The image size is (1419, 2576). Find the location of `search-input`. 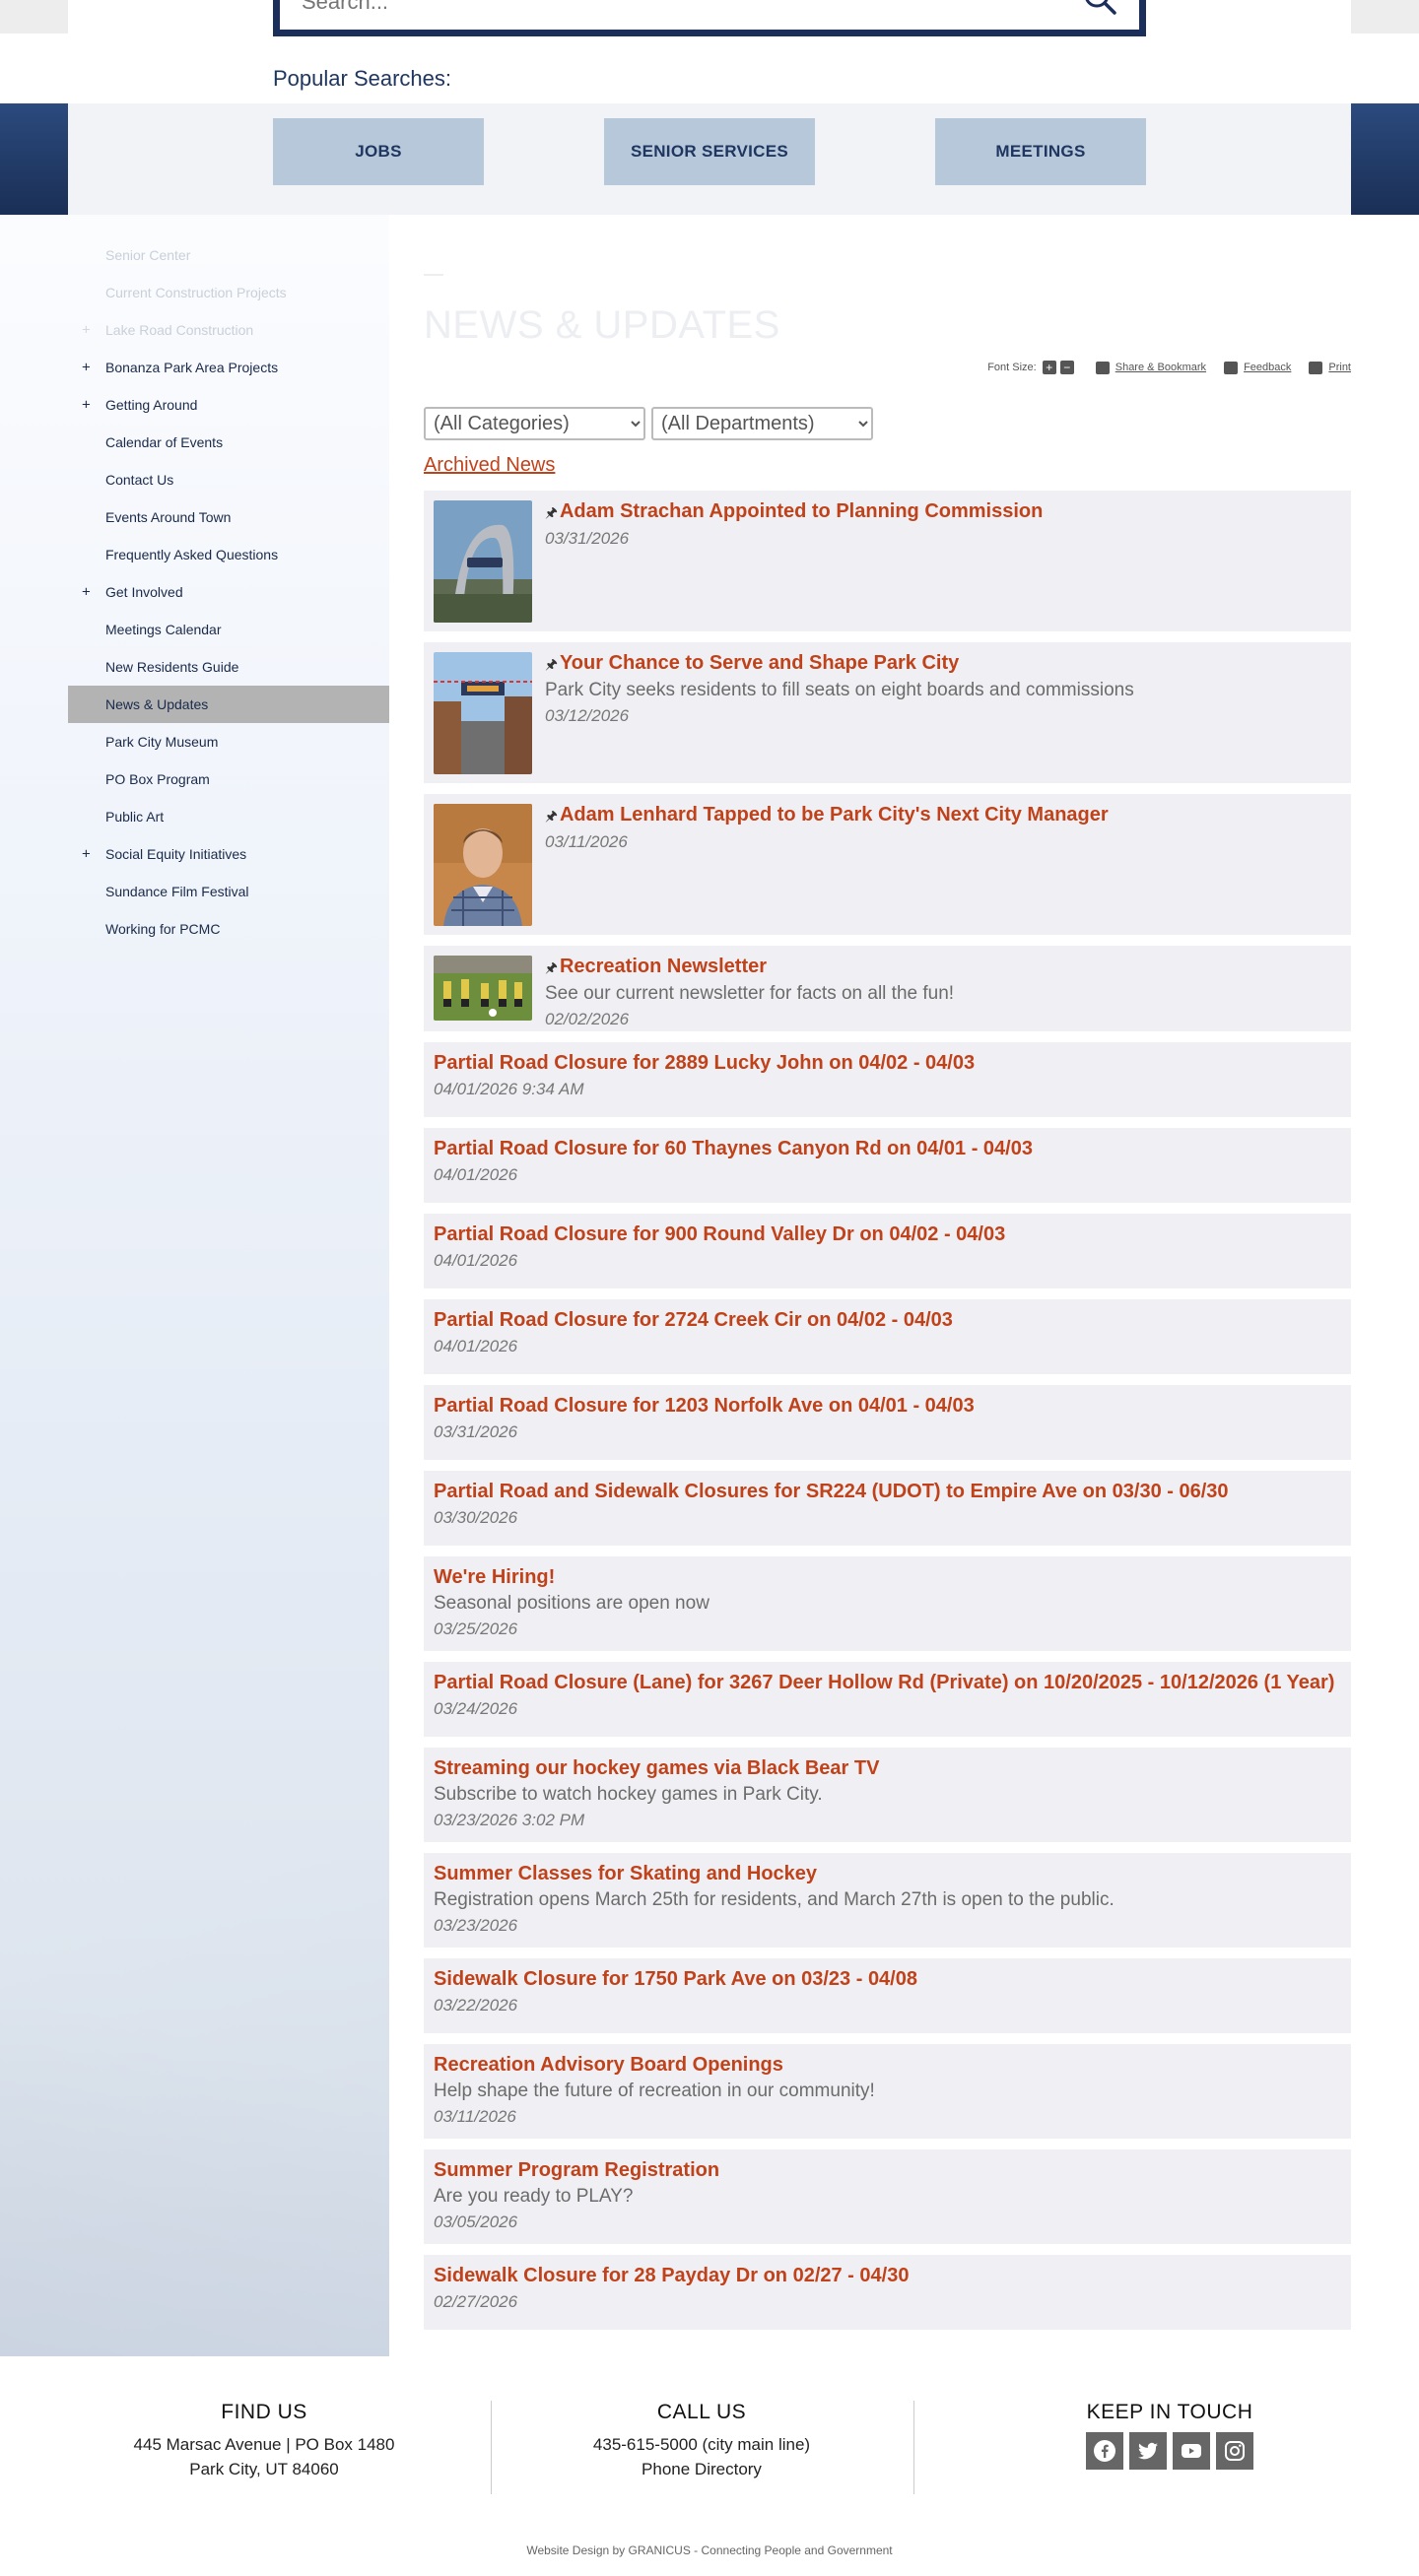

search-input is located at coordinates (676, 12).